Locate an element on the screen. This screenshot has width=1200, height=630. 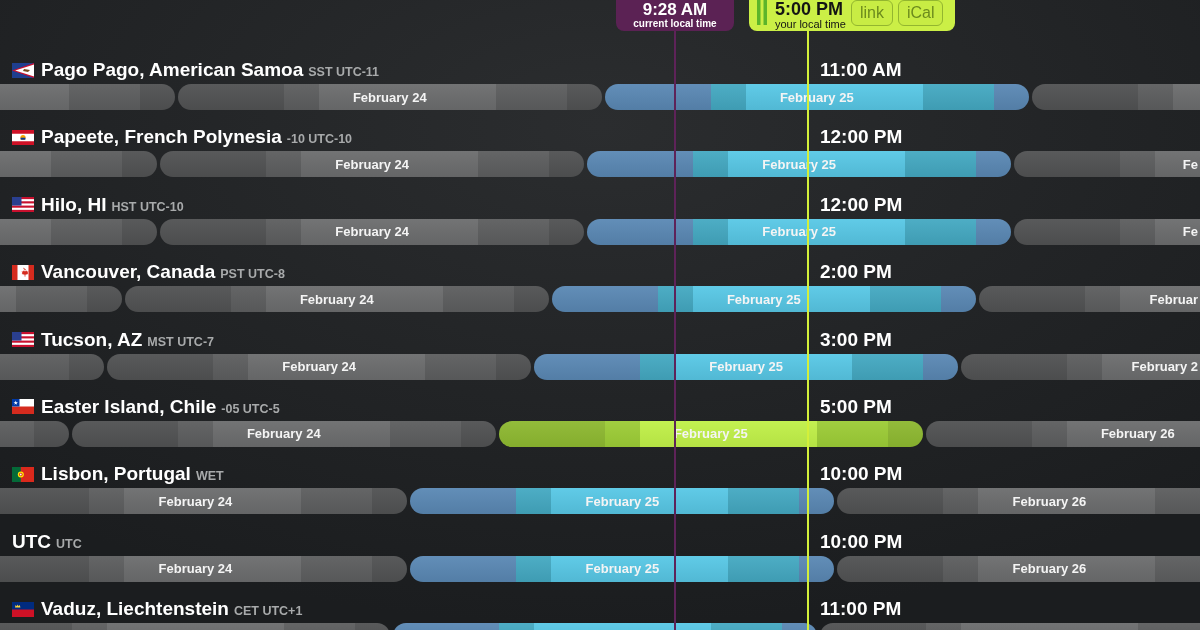
day-label: February 2 is located at coordinates (1164, 367).